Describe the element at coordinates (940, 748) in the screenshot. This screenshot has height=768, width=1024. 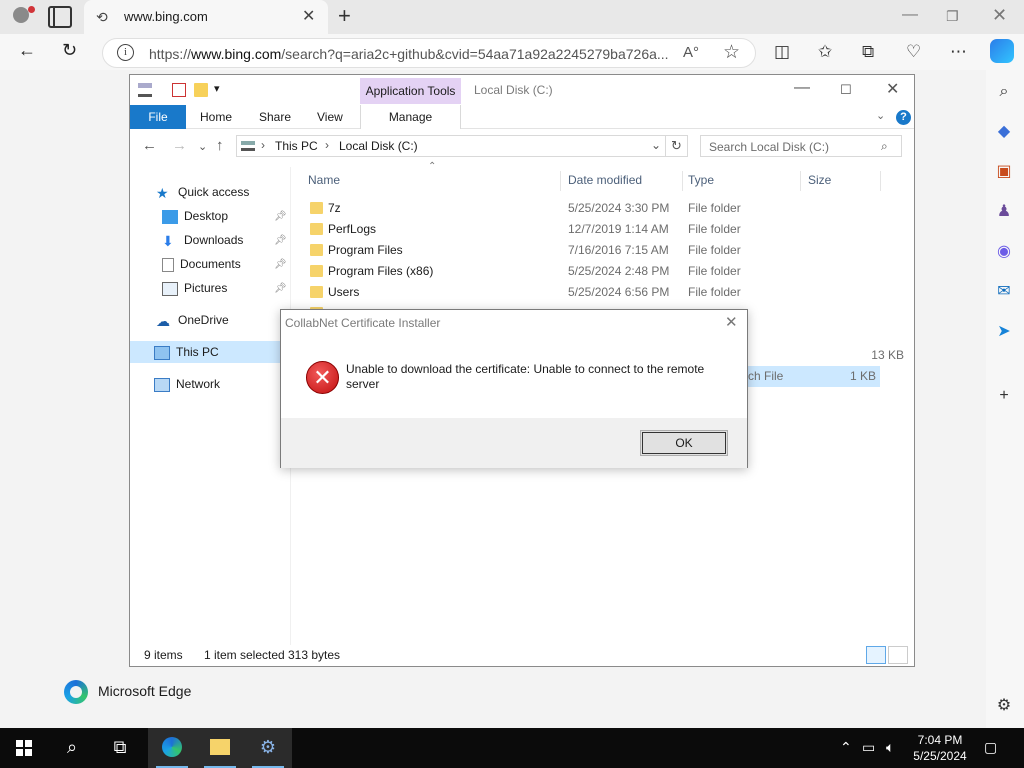
I see `clock: 7:04 PM 5/25/2024` at that location.